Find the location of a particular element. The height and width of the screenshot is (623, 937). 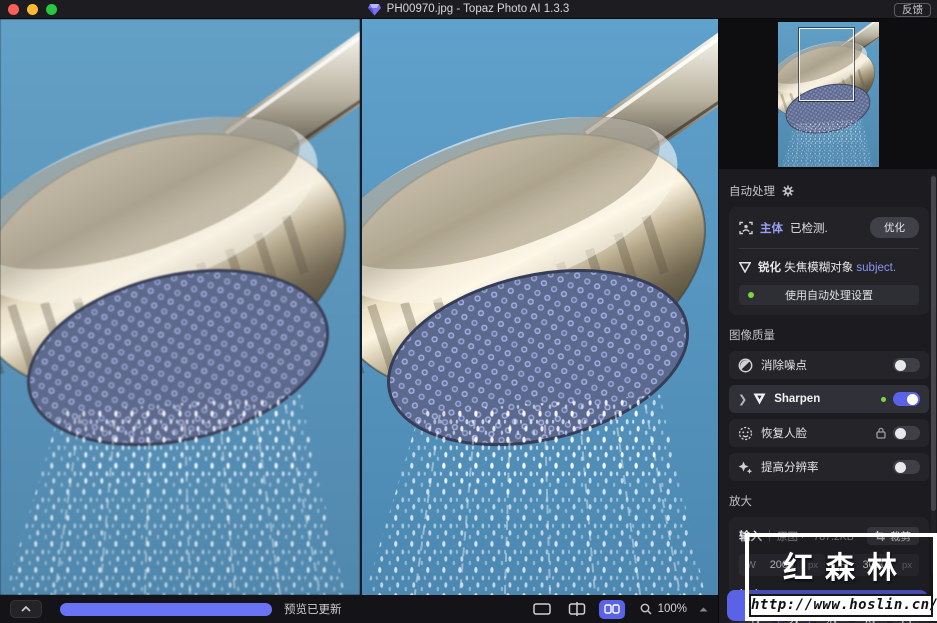

scrollbar-thumb is located at coordinates (933, 343).